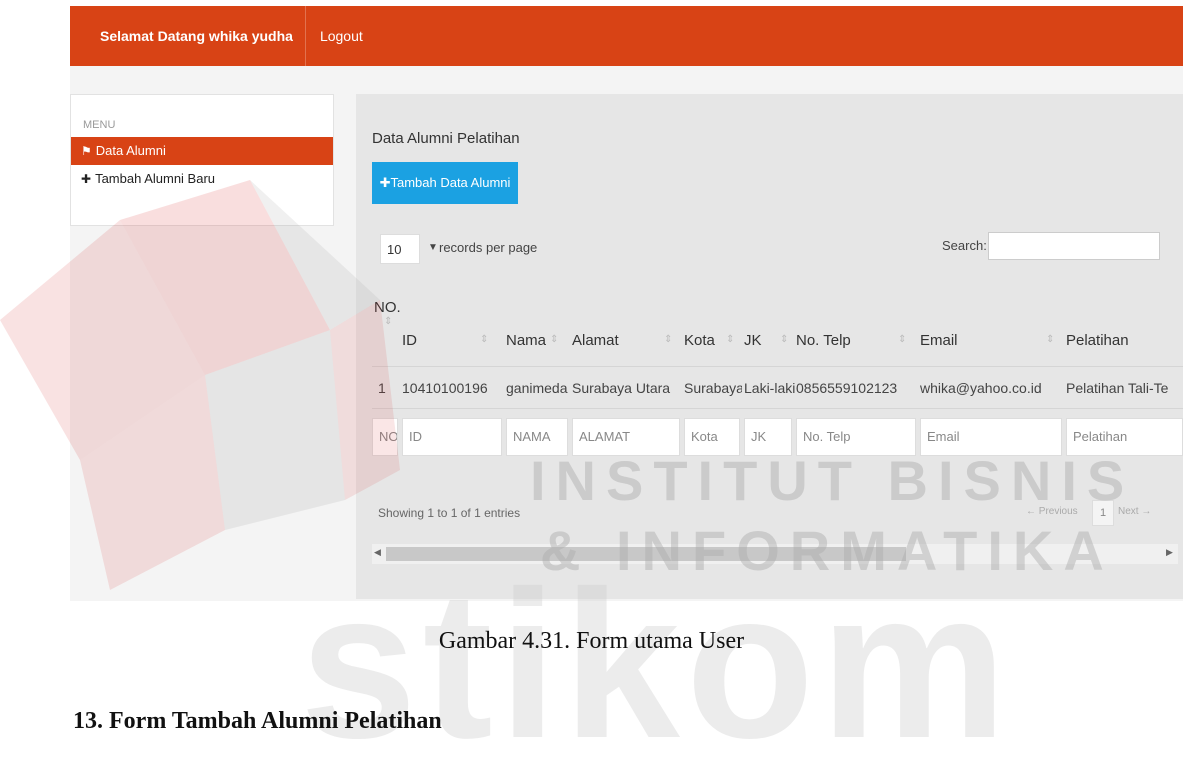 The height and width of the screenshot is (782, 1183). What do you see at coordinates (713, 388) in the screenshot?
I see `table-cell: Surabaya` at bounding box center [713, 388].